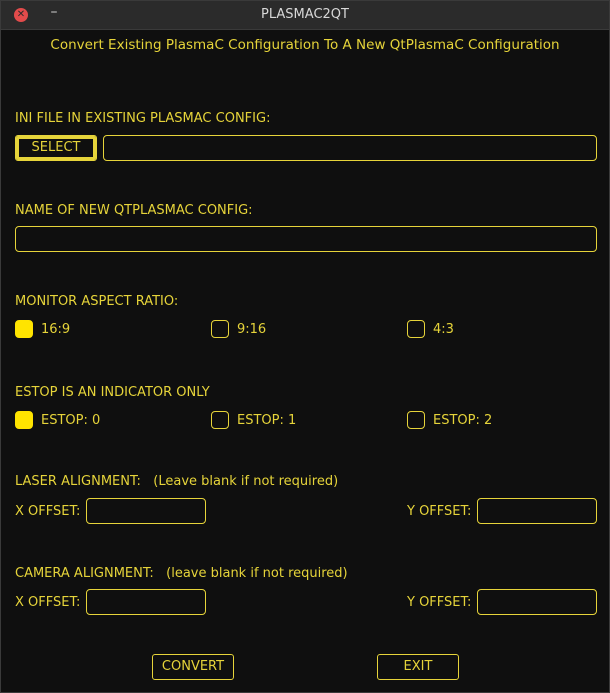 This screenshot has height=693, width=610. What do you see at coordinates (112, 392) in the screenshot?
I see `estop-label: ESTOP IS AN INDICATOR ONLY` at bounding box center [112, 392].